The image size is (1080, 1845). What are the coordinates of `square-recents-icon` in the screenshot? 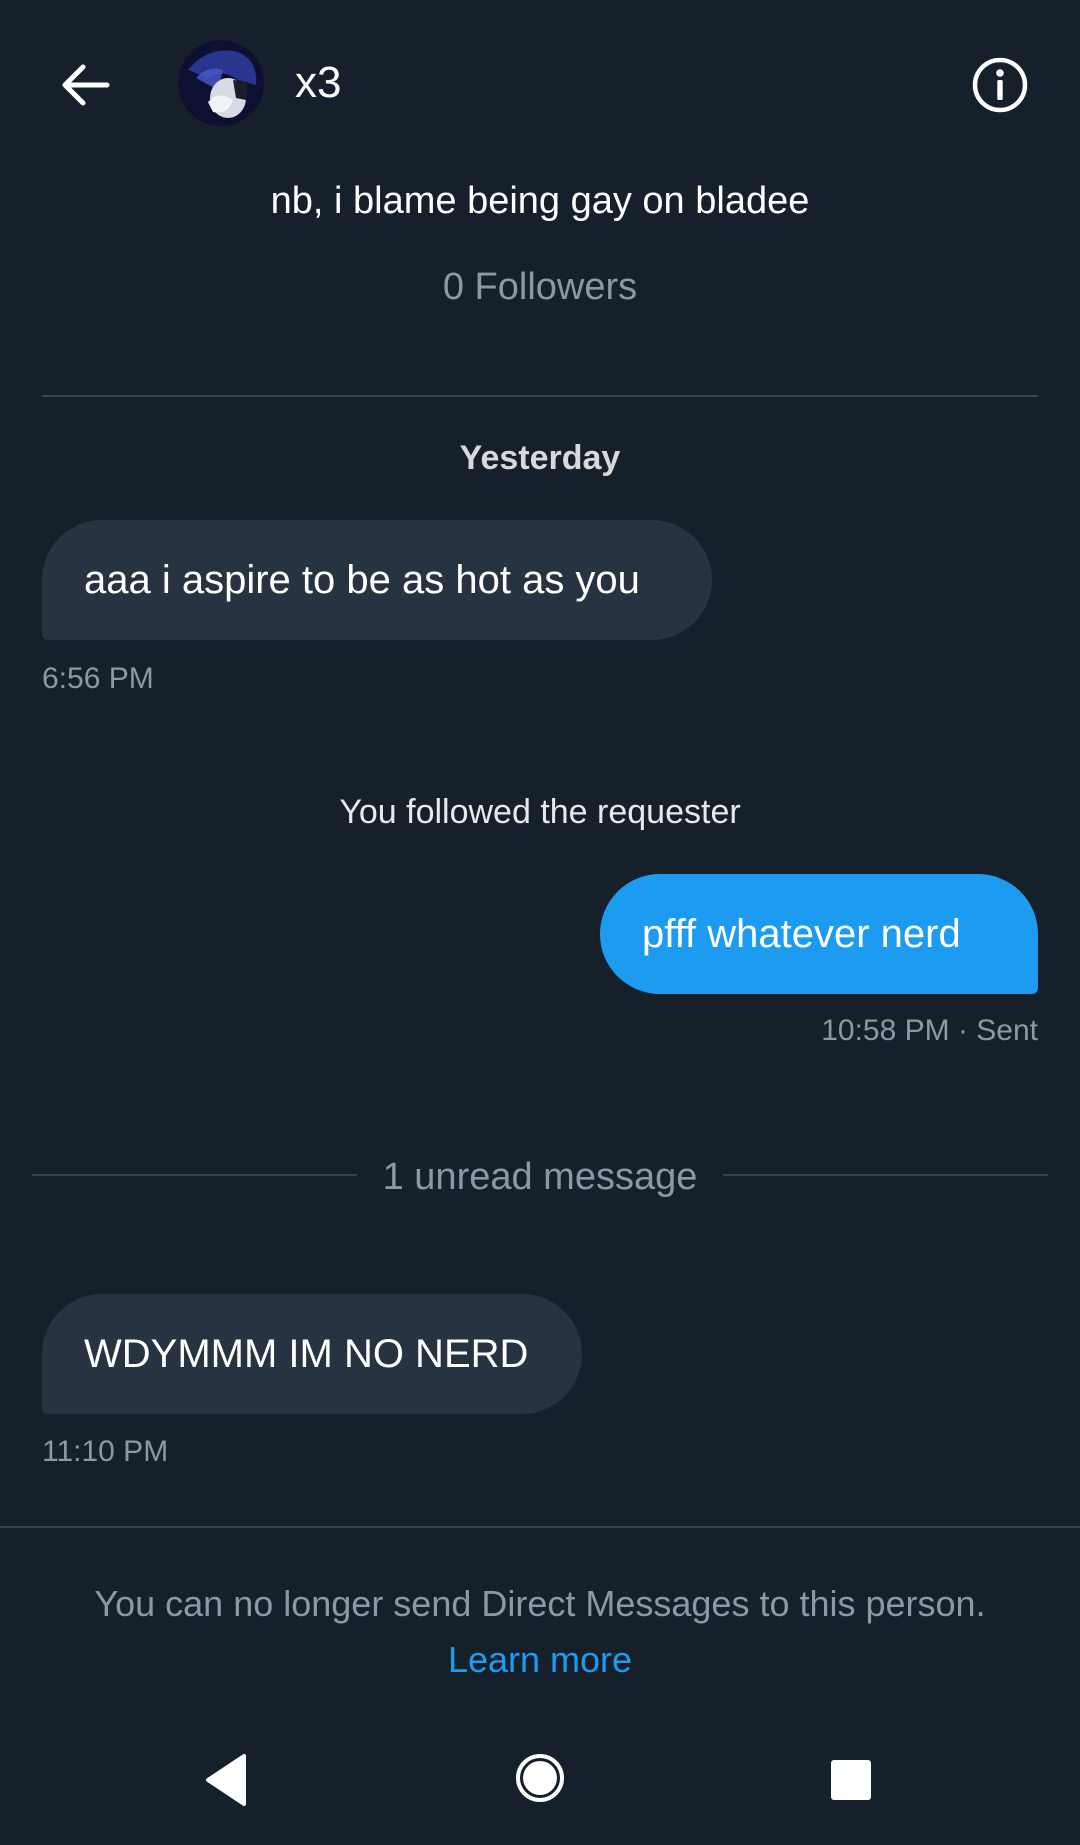 It's located at (851, 1780).